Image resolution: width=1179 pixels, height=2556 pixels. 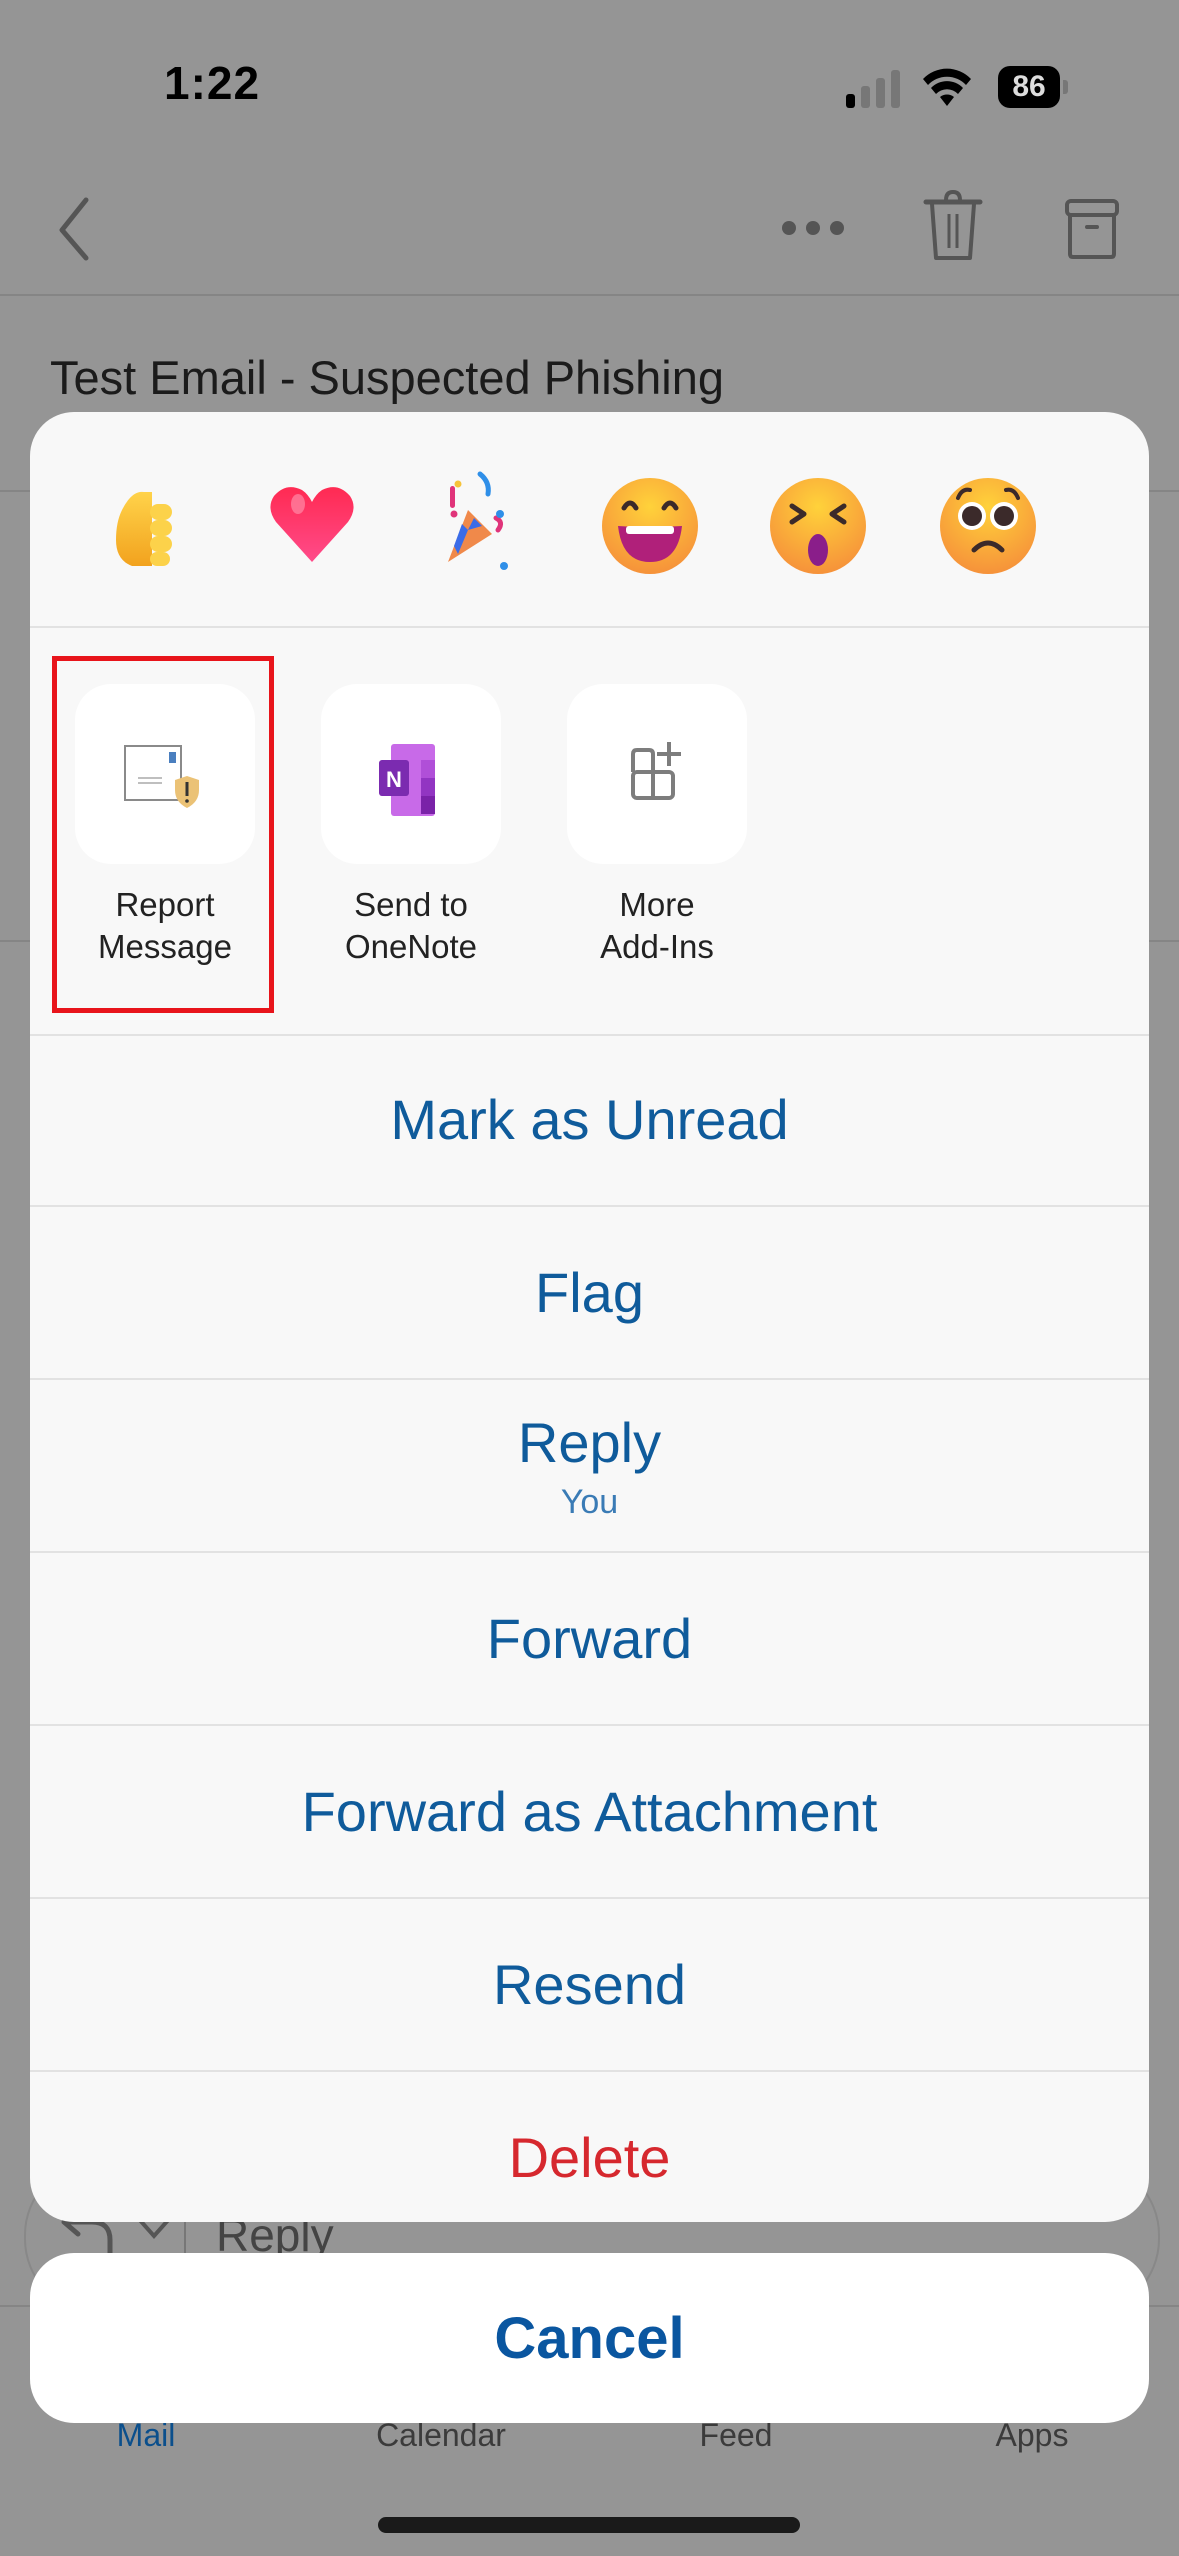 What do you see at coordinates (947, 87) in the screenshot?
I see `wifi-icon` at bounding box center [947, 87].